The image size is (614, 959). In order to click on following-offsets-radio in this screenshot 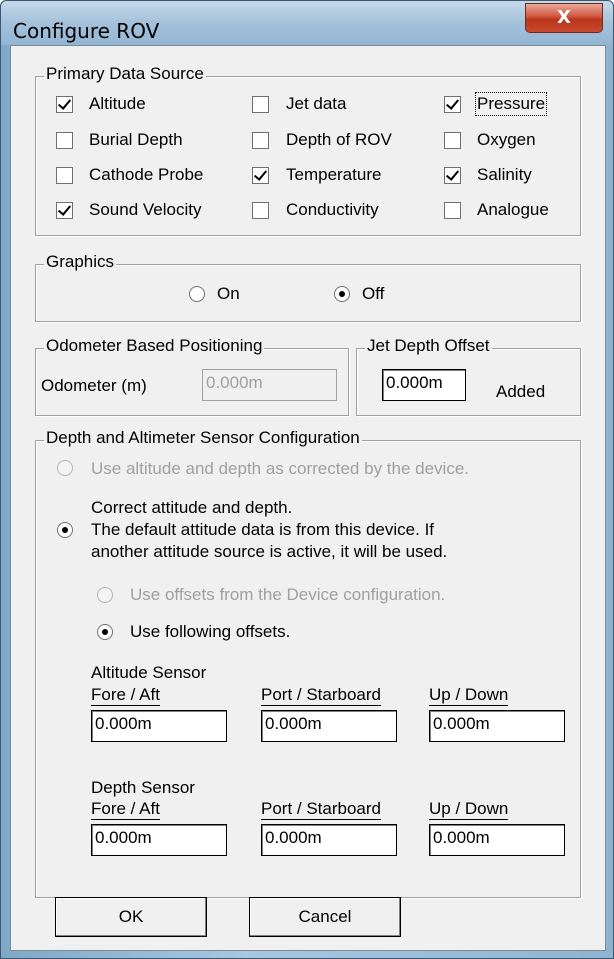, I will do `click(105, 632)`.